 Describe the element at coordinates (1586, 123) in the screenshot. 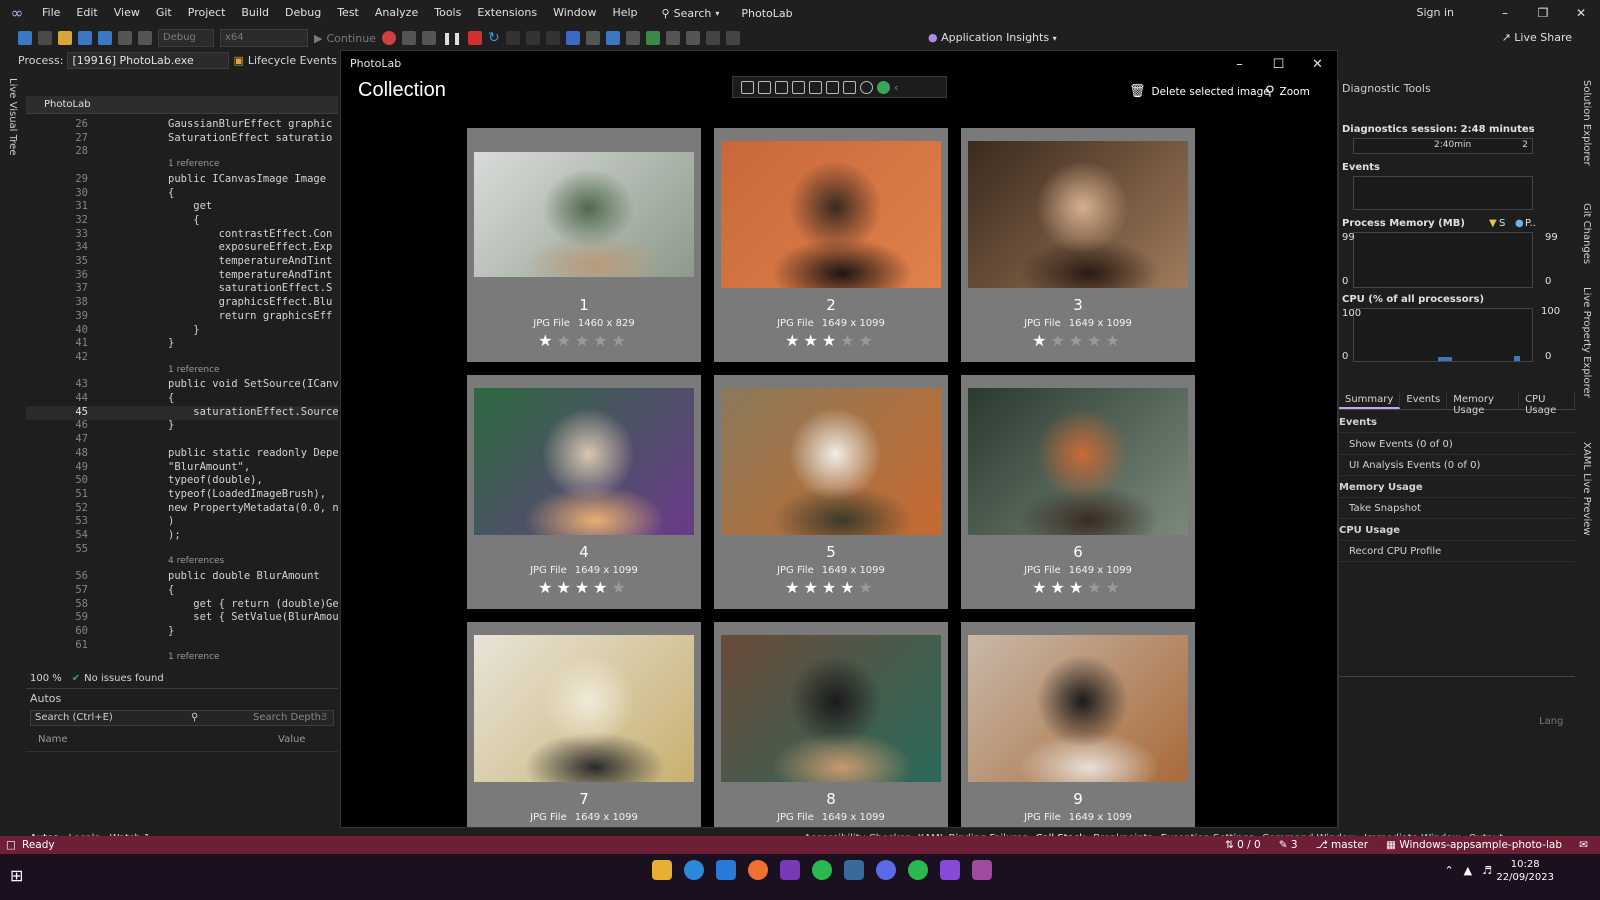

I see `right-tab-solution-explorer: Solution Explorer` at that location.